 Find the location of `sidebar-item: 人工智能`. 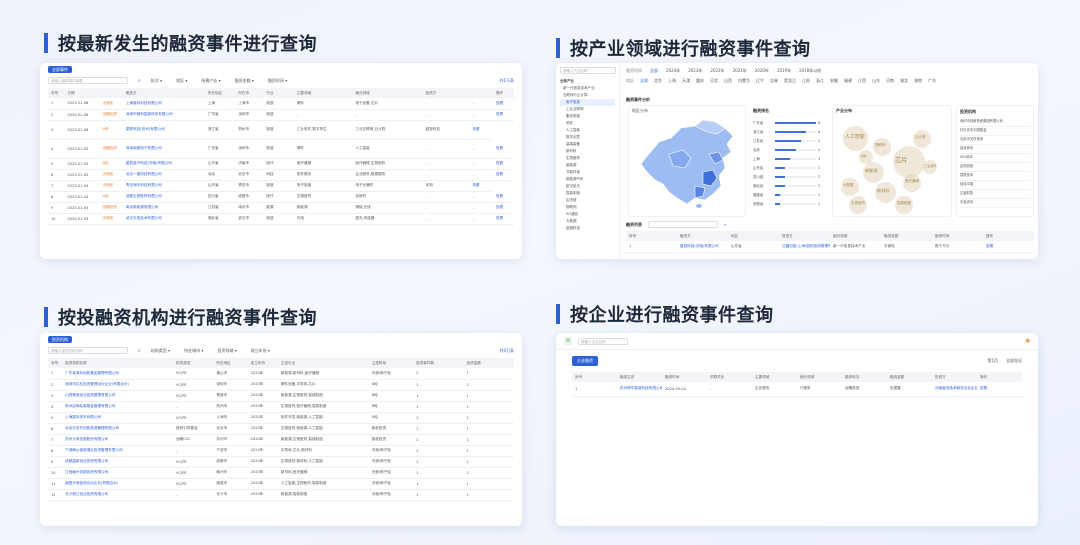

sidebar-item: 人工智能 is located at coordinates (587, 130).